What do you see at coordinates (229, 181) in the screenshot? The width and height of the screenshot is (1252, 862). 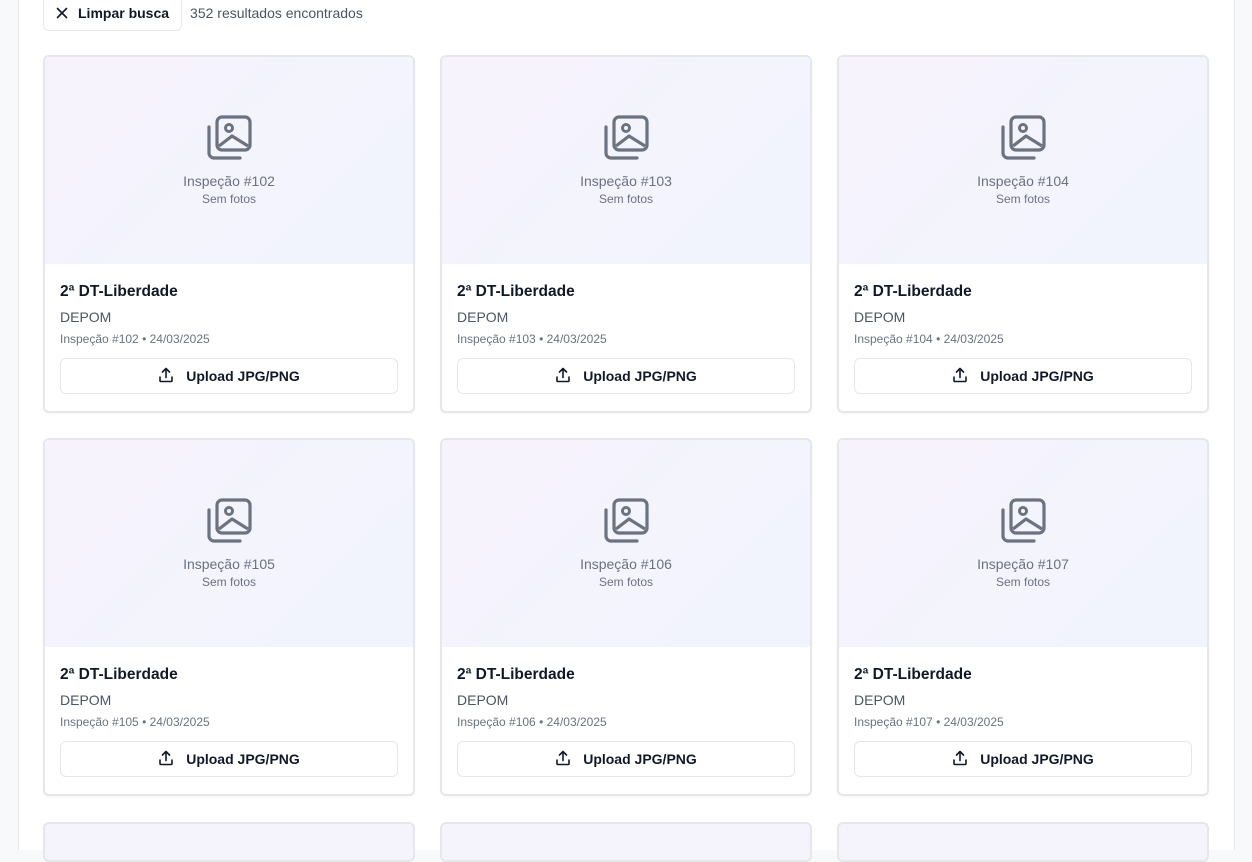 I see `thumbnail-title: Inspeção #102` at bounding box center [229, 181].